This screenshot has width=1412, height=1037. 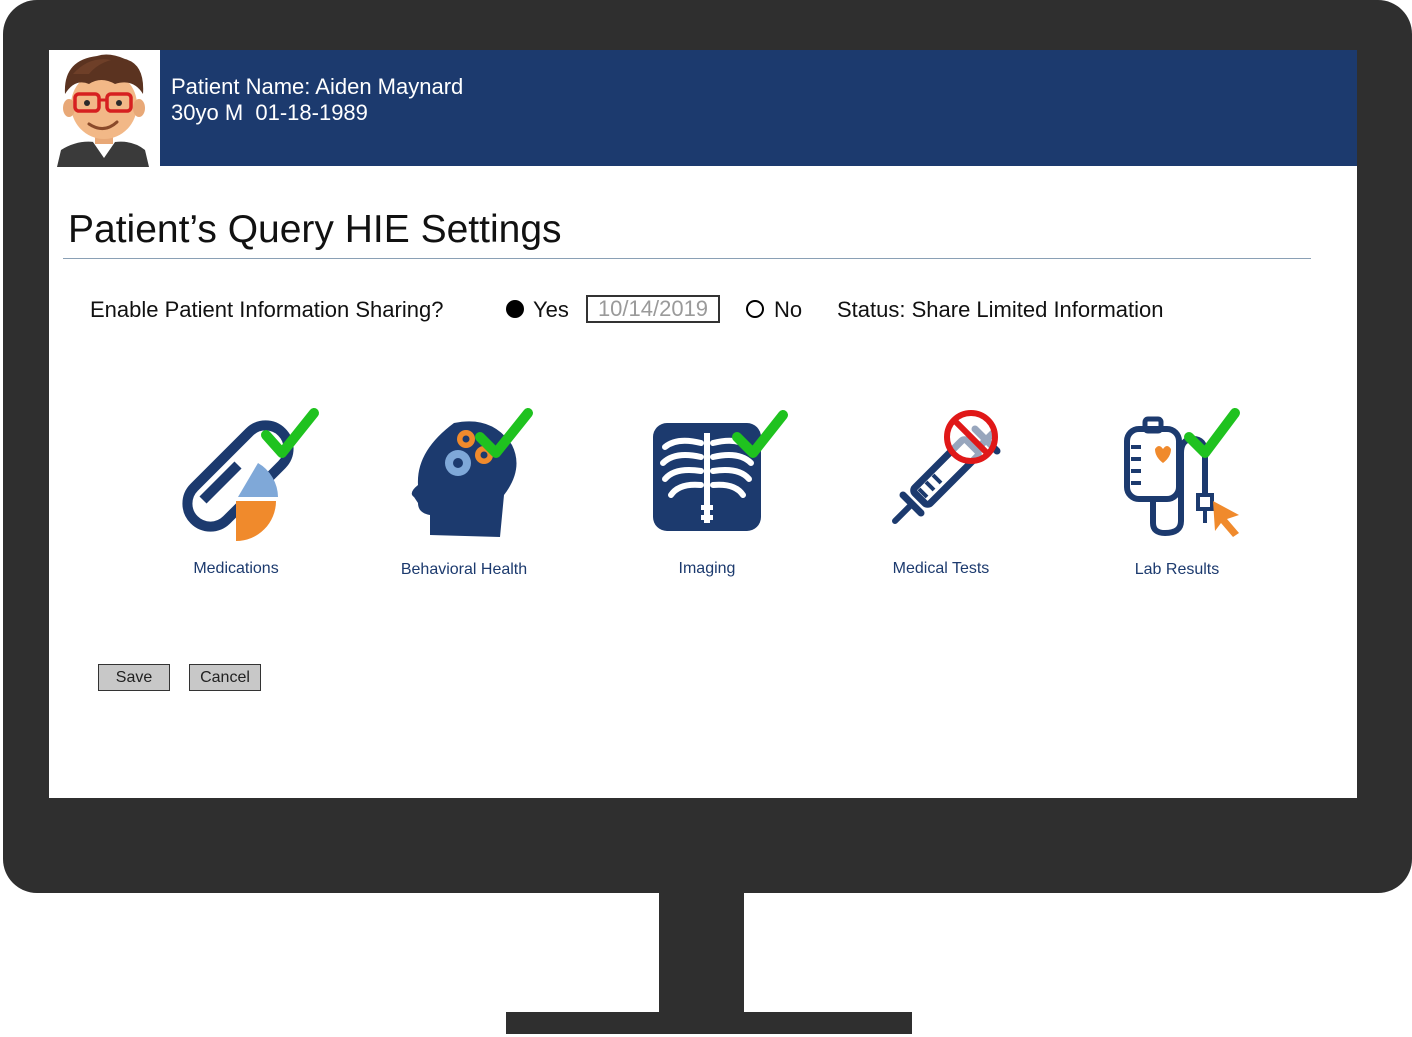 What do you see at coordinates (225, 677) in the screenshot?
I see `cancel-button: Cancel` at bounding box center [225, 677].